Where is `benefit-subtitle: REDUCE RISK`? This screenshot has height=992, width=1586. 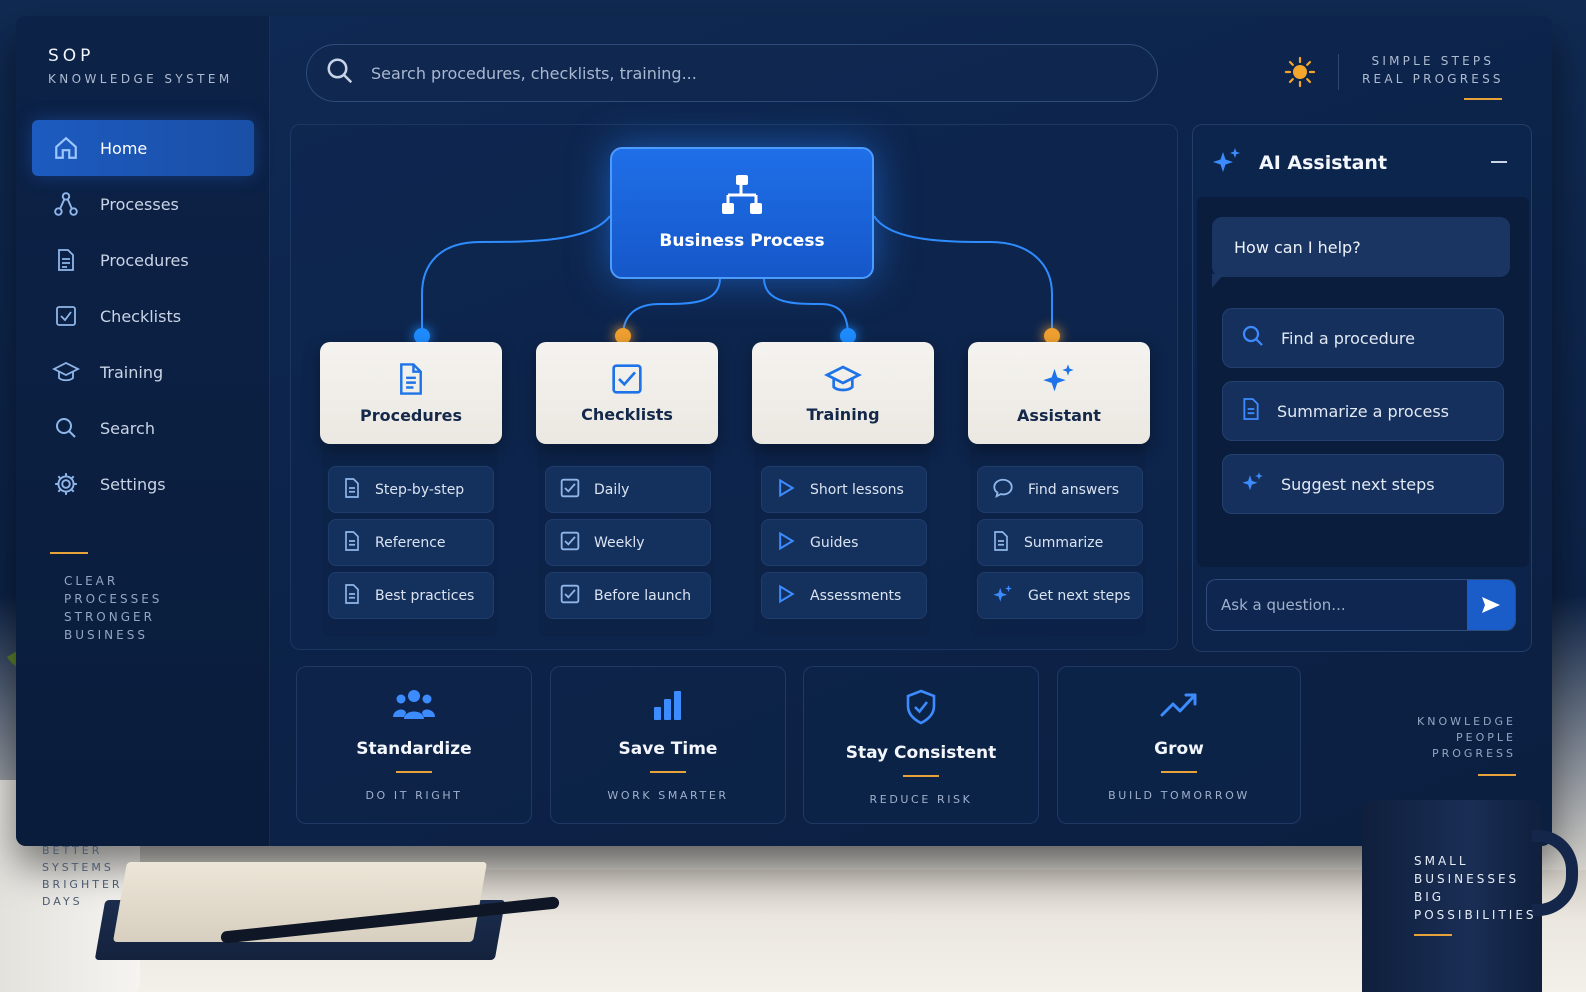 benefit-subtitle: REDUCE RISK is located at coordinates (921, 799).